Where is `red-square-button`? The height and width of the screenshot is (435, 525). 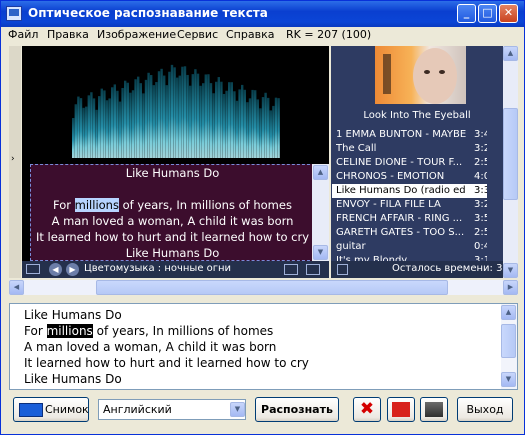
red-square-button is located at coordinates (401, 409).